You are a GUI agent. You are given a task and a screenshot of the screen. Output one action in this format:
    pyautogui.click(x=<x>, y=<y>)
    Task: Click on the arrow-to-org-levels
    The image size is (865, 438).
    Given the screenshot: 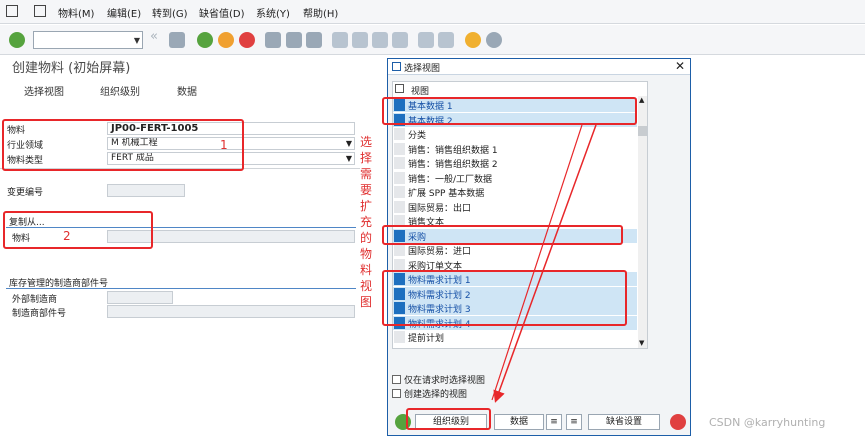 What is the action you would take?
    pyautogui.click(x=545, y=263)
    